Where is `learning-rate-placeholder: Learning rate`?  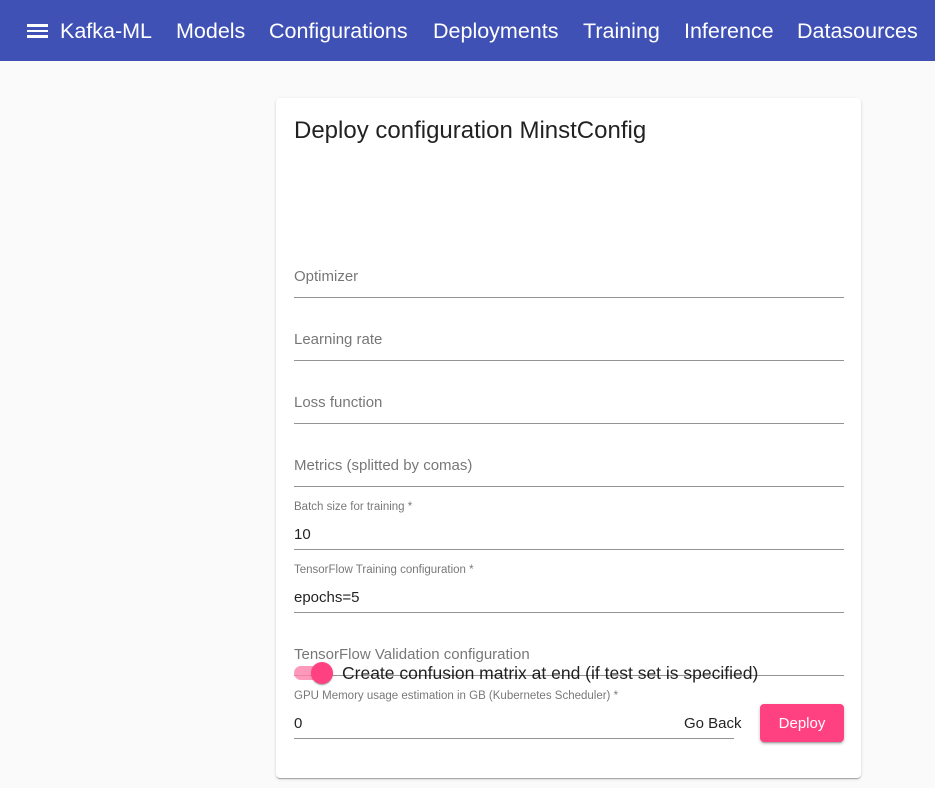
learning-rate-placeholder: Learning rate is located at coordinates (338, 339).